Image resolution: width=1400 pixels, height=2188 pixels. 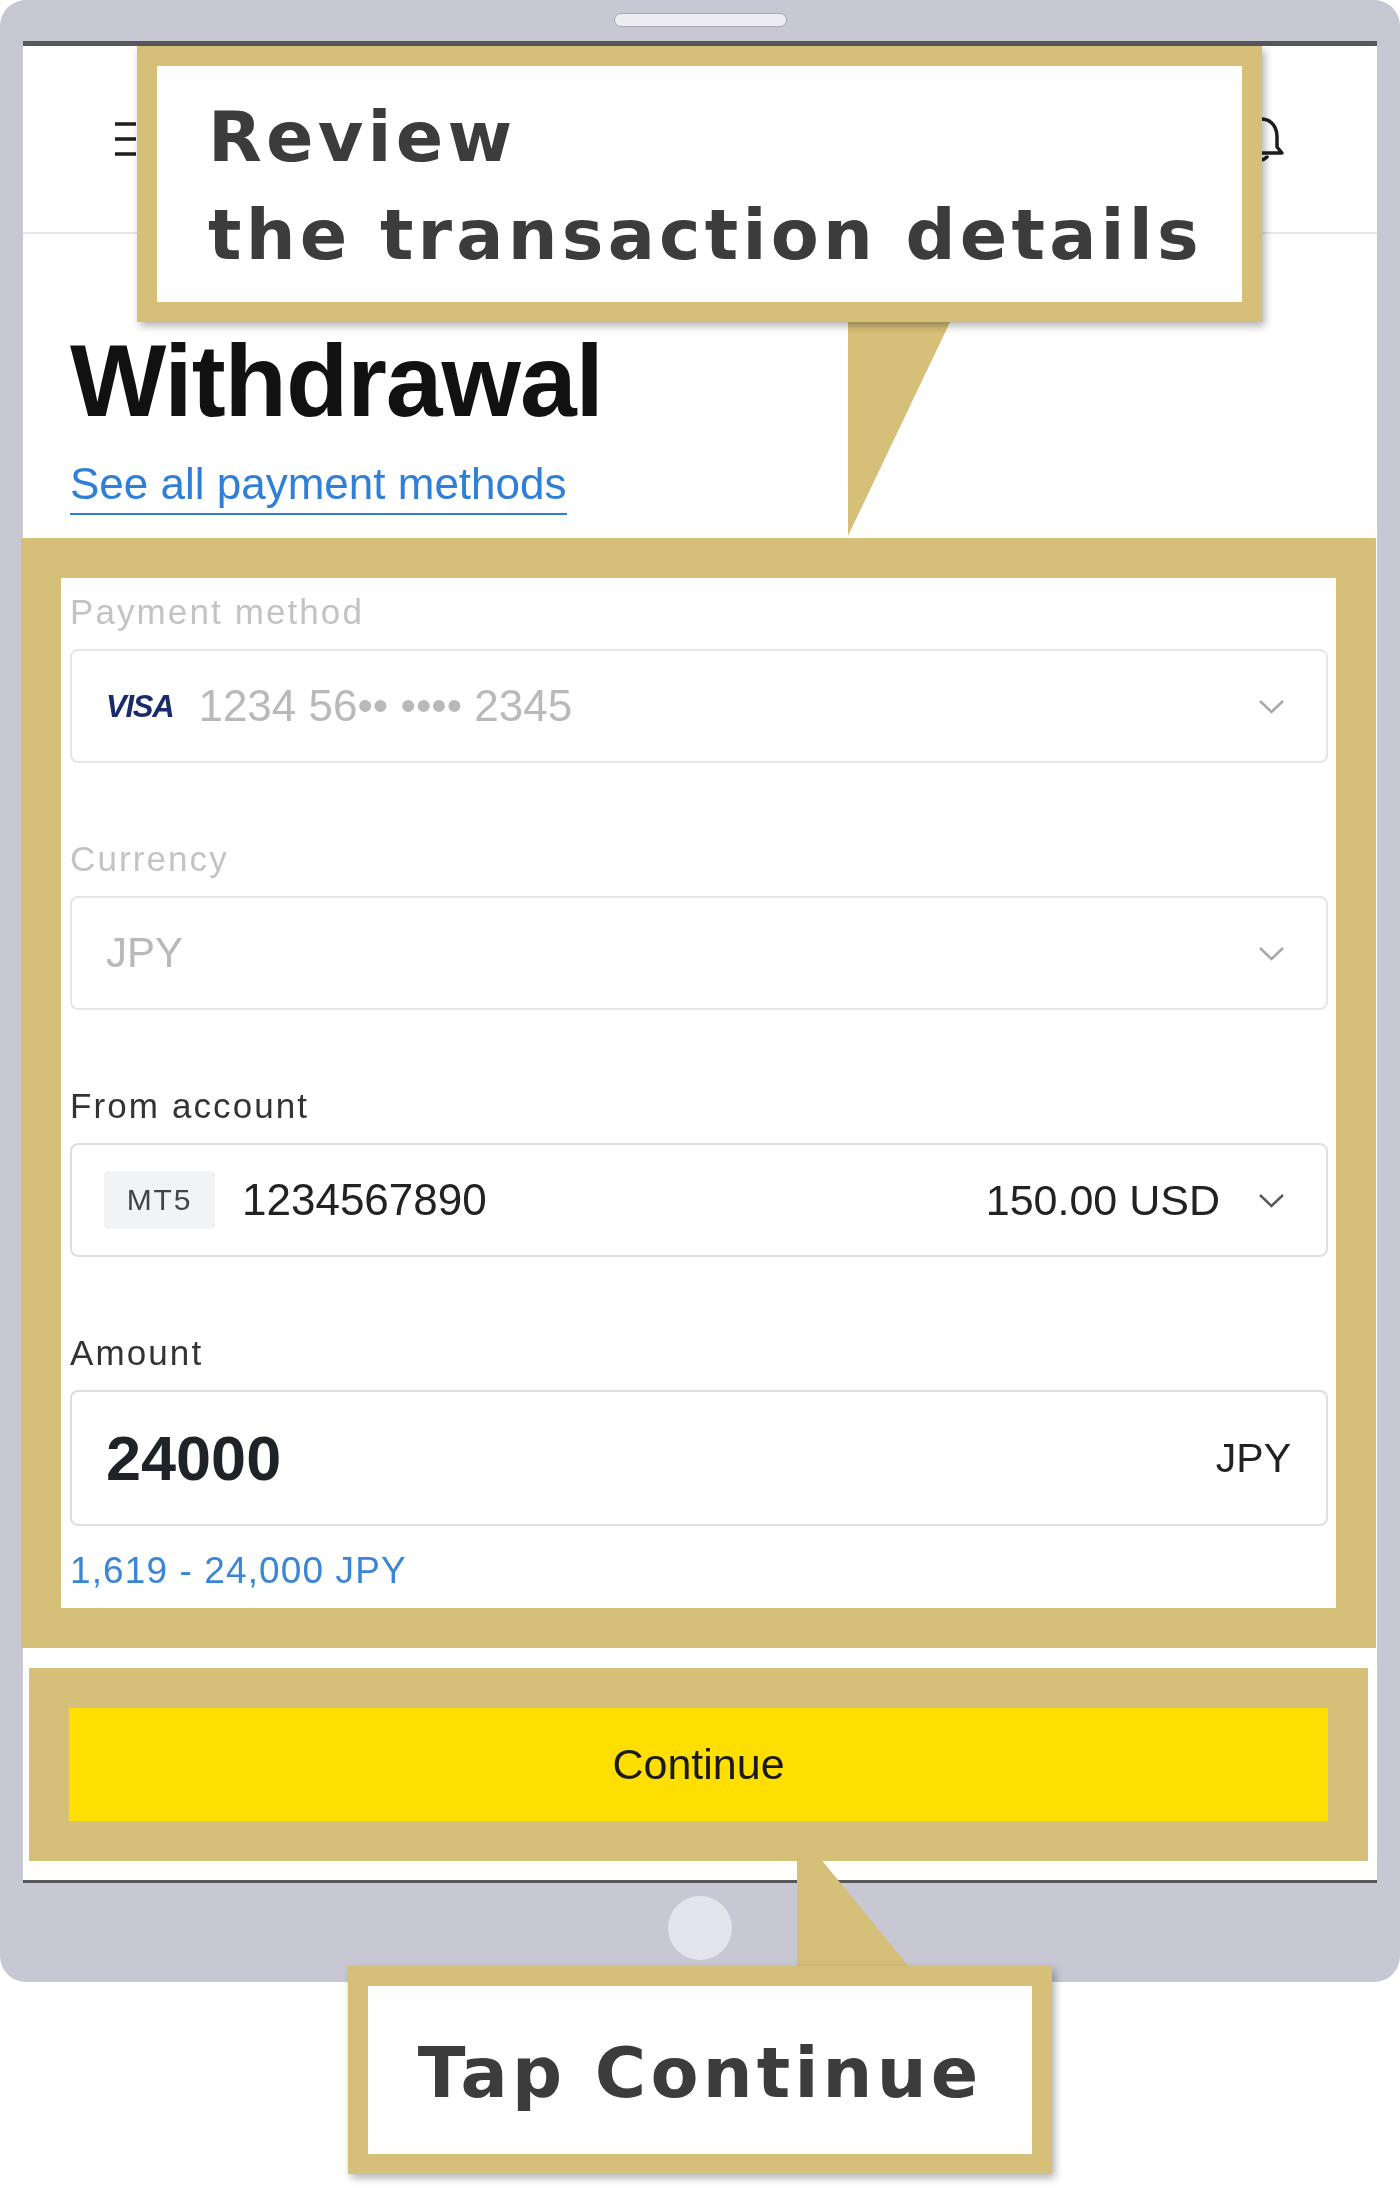 What do you see at coordinates (699, 1200) in the screenshot?
I see `account-select: MT5 1234567890 150.00 USD` at bounding box center [699, 1200].